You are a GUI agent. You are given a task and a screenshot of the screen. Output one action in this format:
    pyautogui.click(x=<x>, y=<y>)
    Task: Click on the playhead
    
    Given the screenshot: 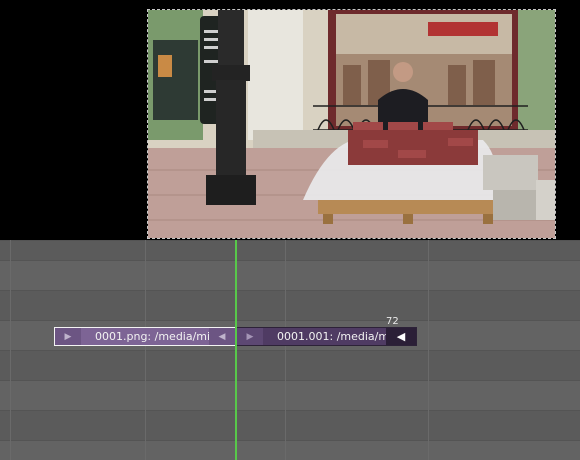 What is the action you would take?
    pyautogui.click(x=236, y=350)
    